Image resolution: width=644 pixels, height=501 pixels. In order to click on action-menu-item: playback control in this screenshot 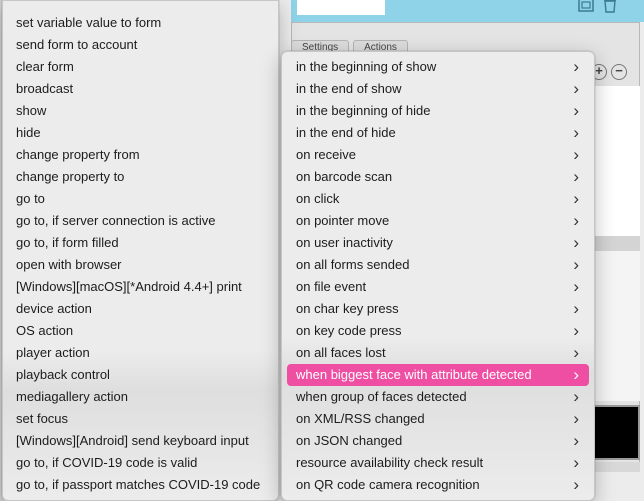, I will do `click(140, 375)`.